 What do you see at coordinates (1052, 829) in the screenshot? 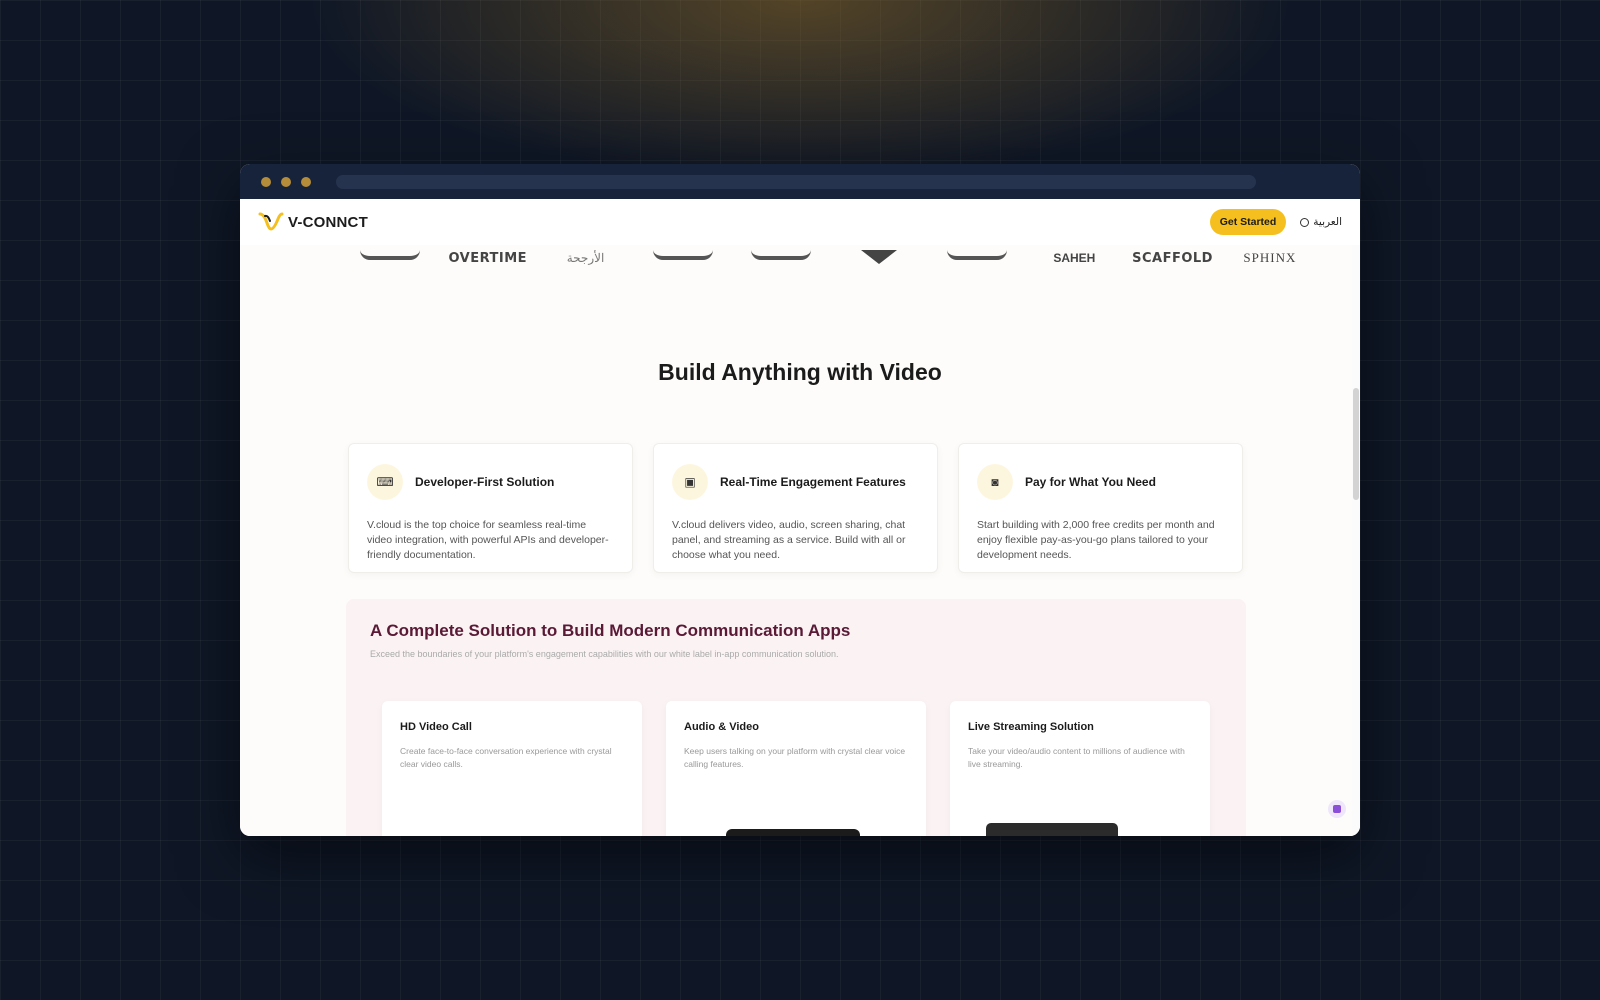
I see `tablet-mockup` at bounding box center [1052, 829].